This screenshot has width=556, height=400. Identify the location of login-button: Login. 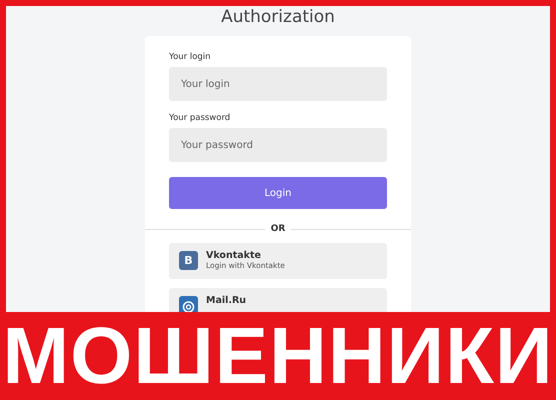
(278, 193).